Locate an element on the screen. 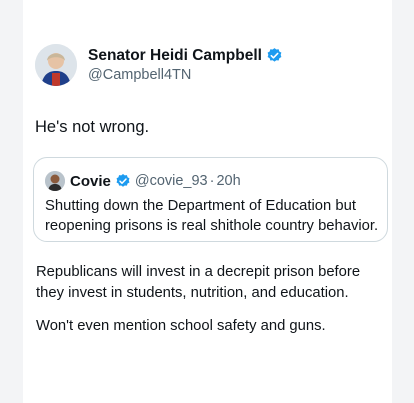  quoted-author-name: Covie is located at coordinates (90, 181).